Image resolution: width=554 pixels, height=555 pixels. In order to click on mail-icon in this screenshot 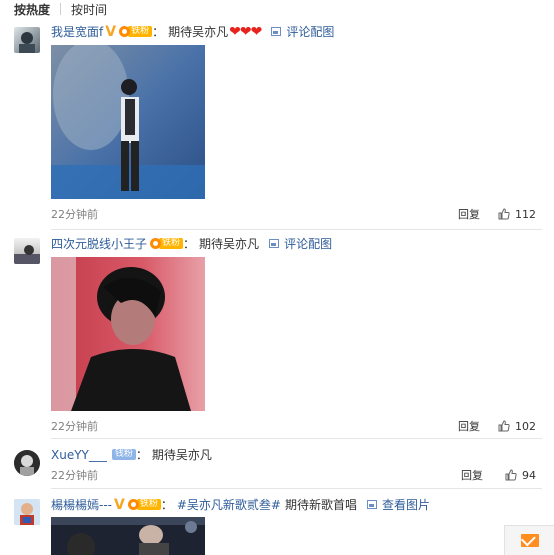, I will do `click(529, 540)`.